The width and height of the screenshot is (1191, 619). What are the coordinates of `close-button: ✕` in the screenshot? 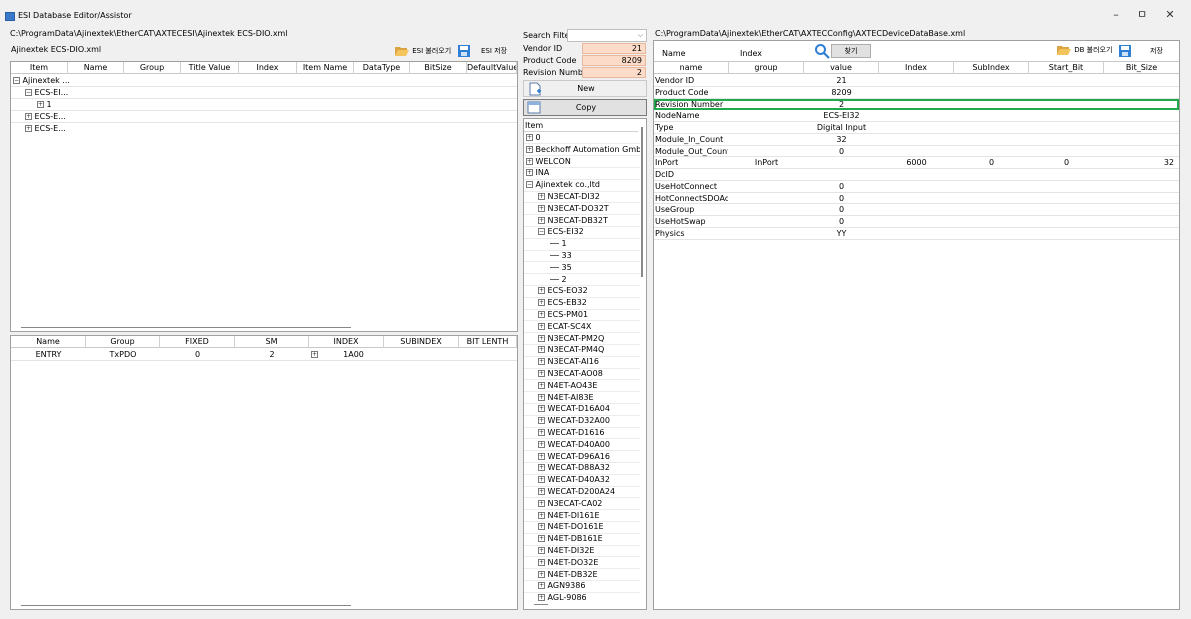 It's located at (1170, 15).